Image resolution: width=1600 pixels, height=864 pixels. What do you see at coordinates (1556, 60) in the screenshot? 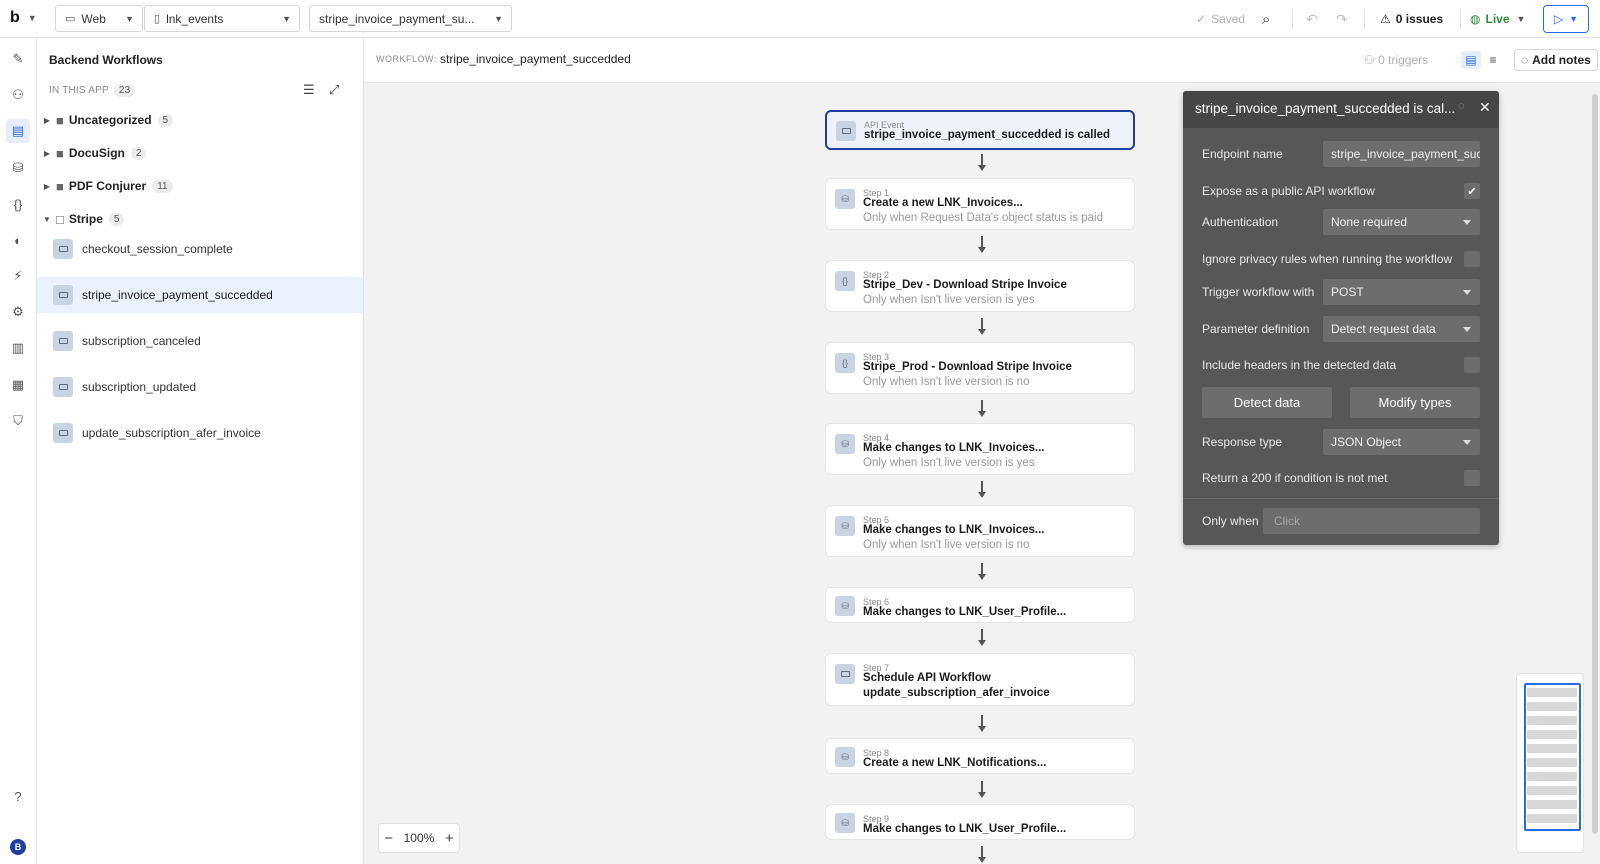
I see `add-notes-button: ◌ Add notes` at bounding box center [1556, 60].